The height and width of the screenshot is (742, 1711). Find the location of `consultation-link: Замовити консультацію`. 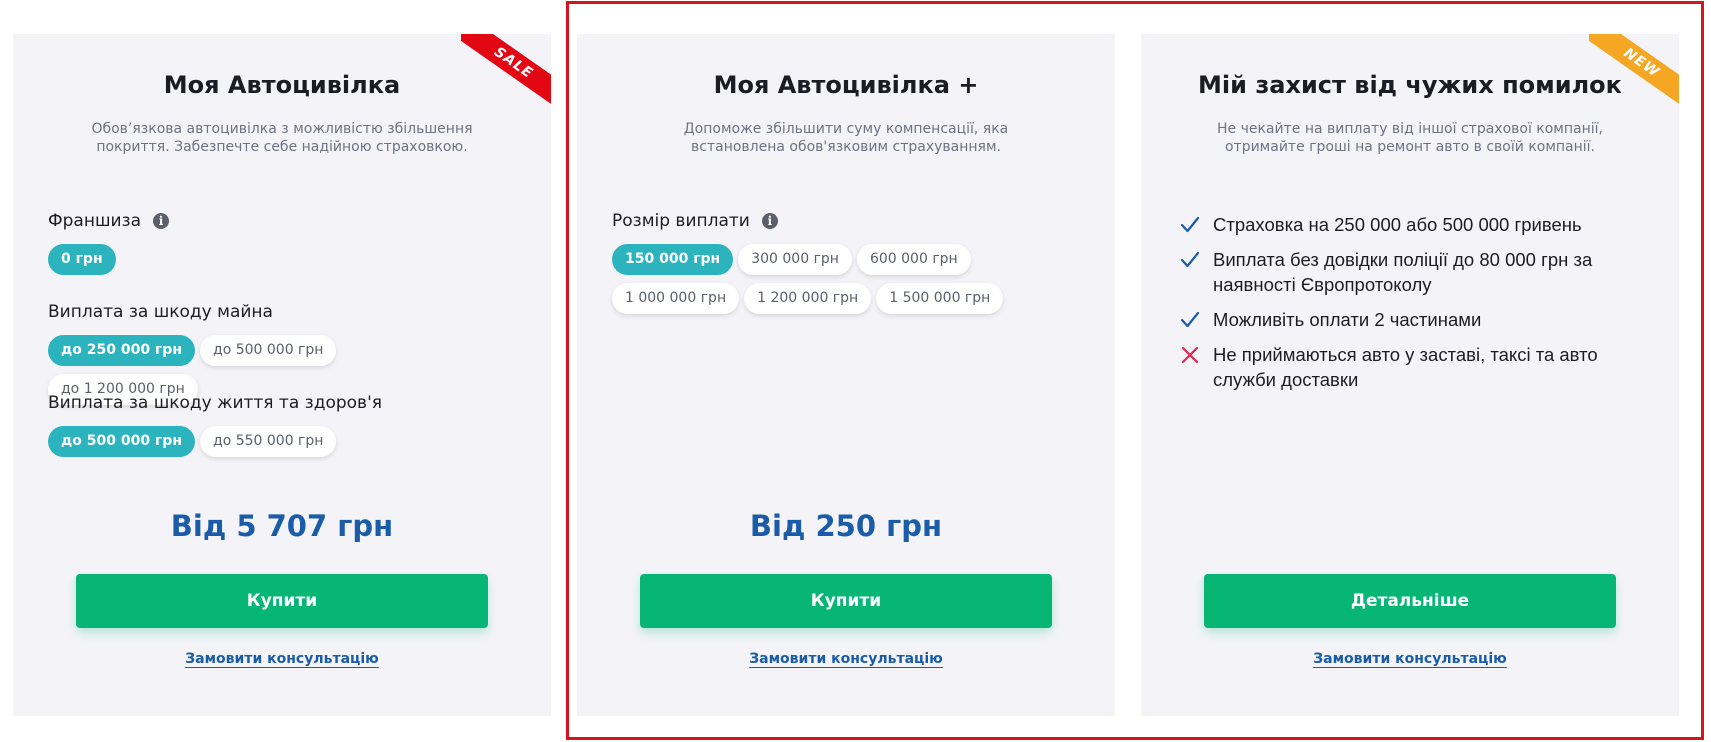

consultation-link: Замовити консультацію is located at coordinates (282, 659).